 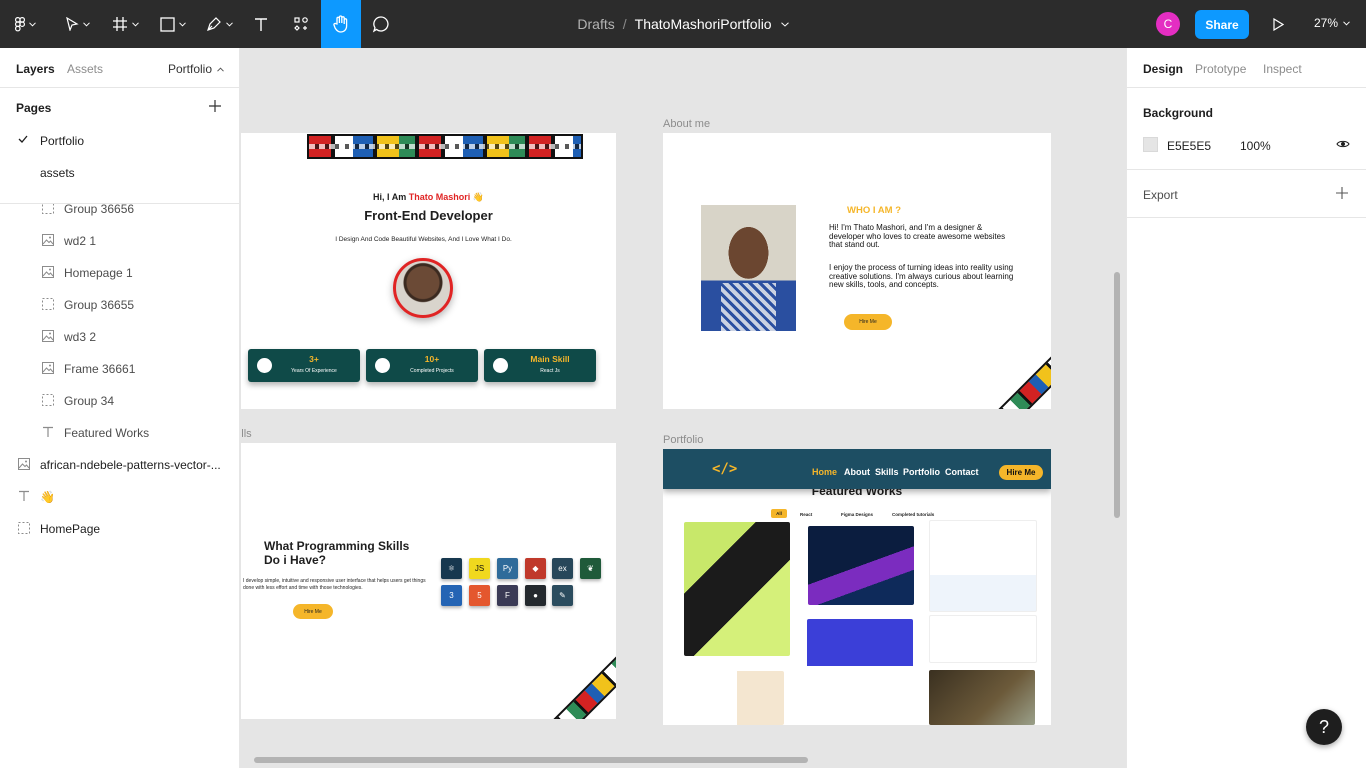 I want to click on filter-figma: Figma Designs, so click(x=857, y=514).